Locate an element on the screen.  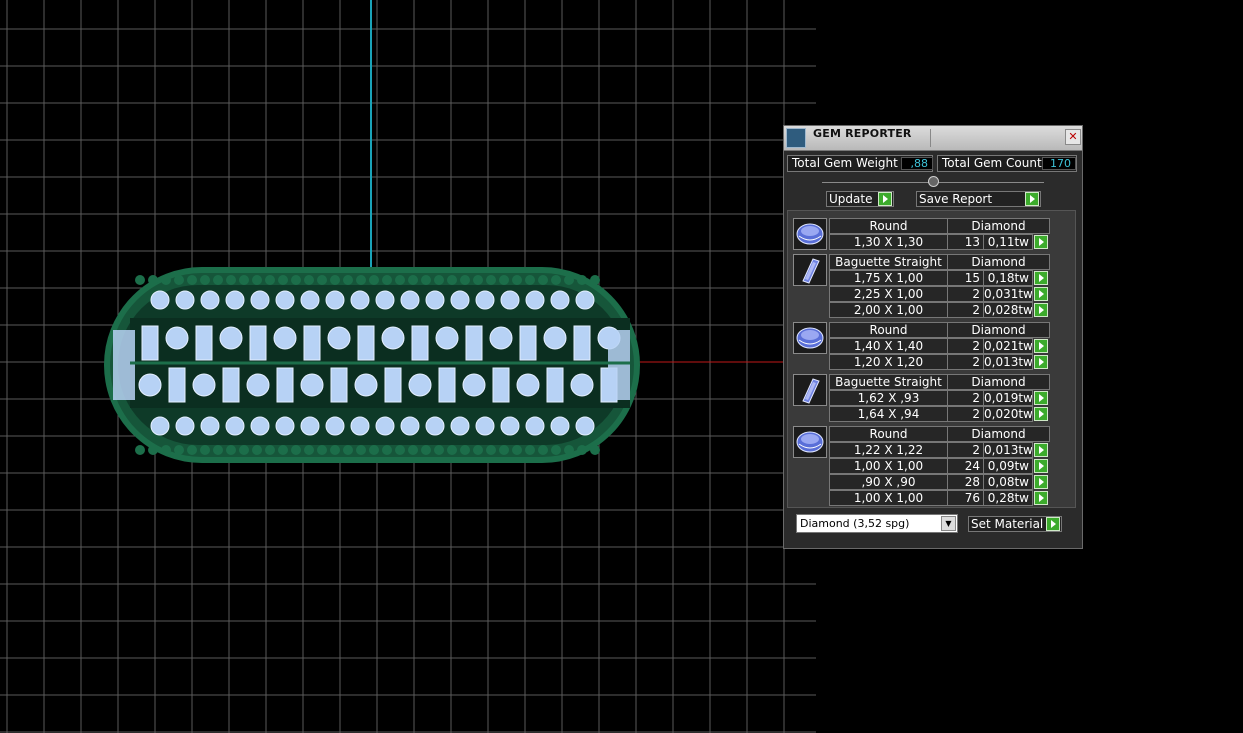
panel-title: GEM REPORTER is located at coordinates (862, 133).